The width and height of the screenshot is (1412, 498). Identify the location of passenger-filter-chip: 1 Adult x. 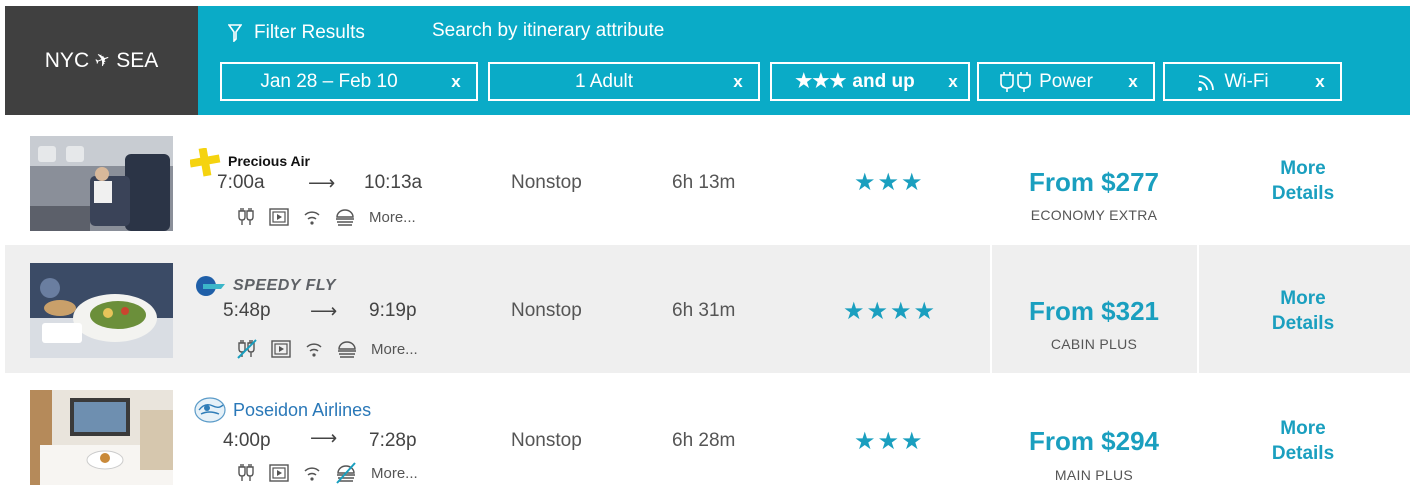
(624, 81).